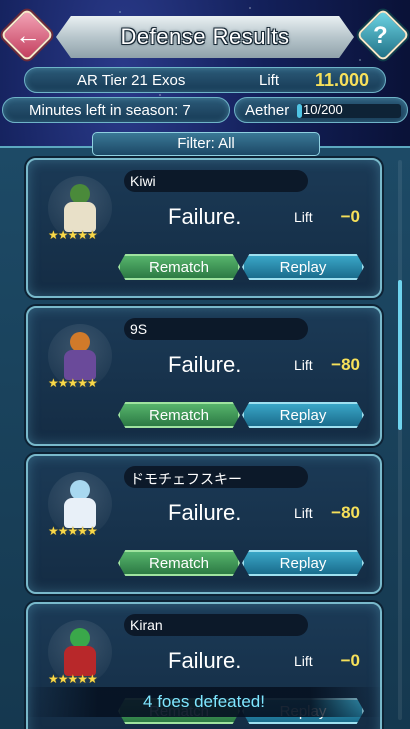 Image resolution: width=410 pixels, height=729 pixels. Describe the element at coordinates (204, 702) in the screenshot. I see `foes-defeated-banner: 4 foes defeated!` at that location.